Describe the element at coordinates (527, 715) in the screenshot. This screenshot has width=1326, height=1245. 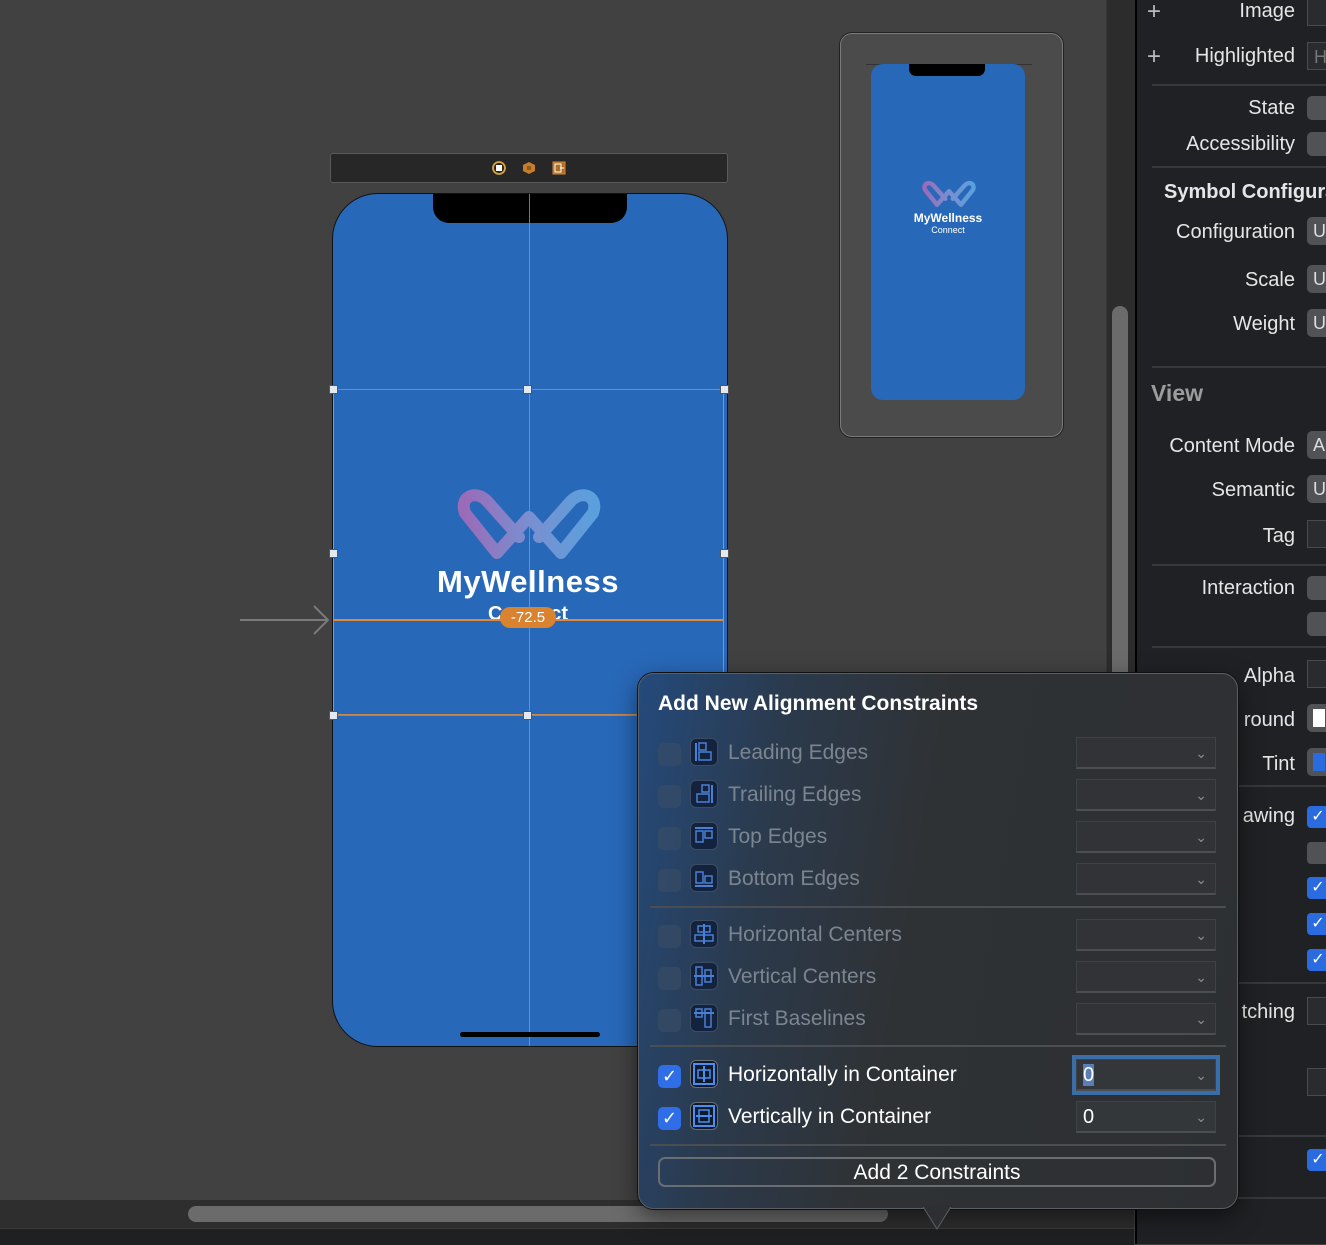
I see `resize-handle-bottom` at that location.